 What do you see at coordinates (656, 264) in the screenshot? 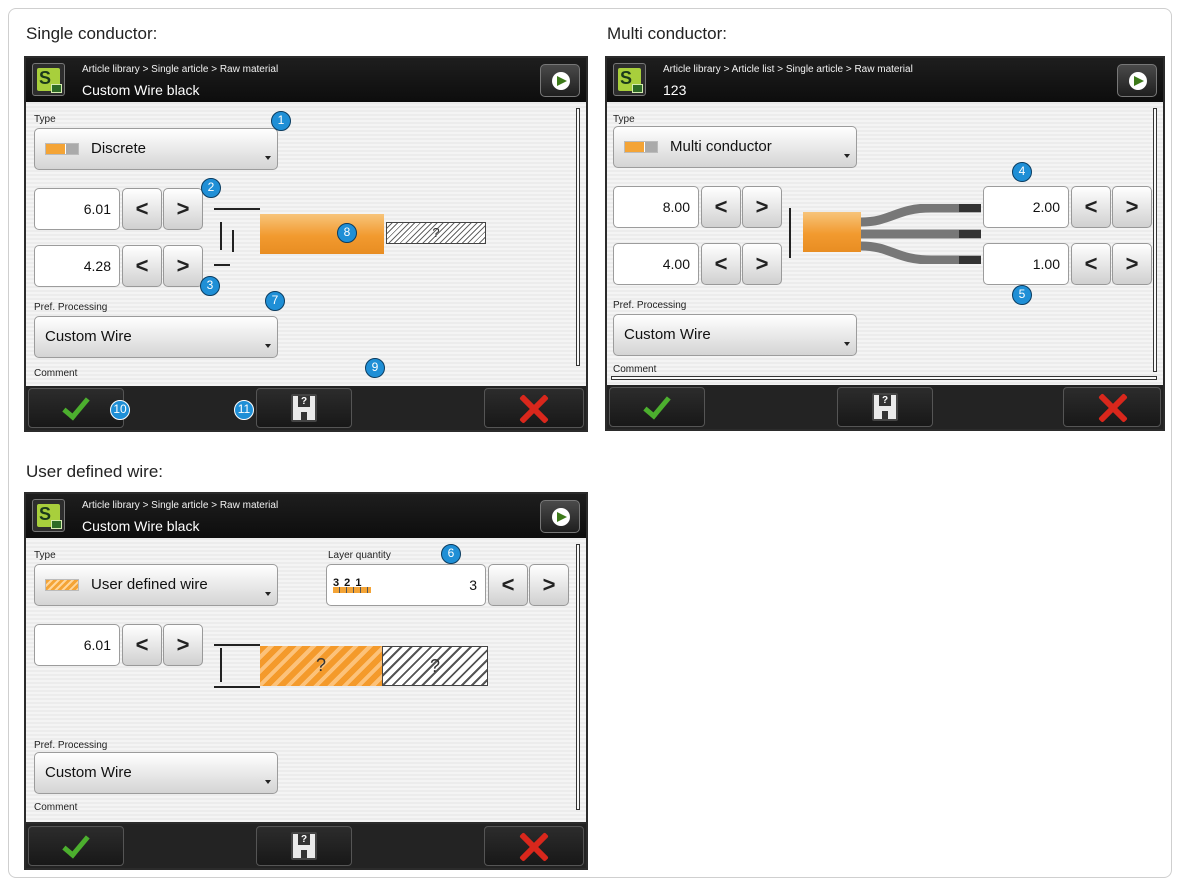
I see `inner-diameter-input: 4.00` at bounding box center [656, 264].